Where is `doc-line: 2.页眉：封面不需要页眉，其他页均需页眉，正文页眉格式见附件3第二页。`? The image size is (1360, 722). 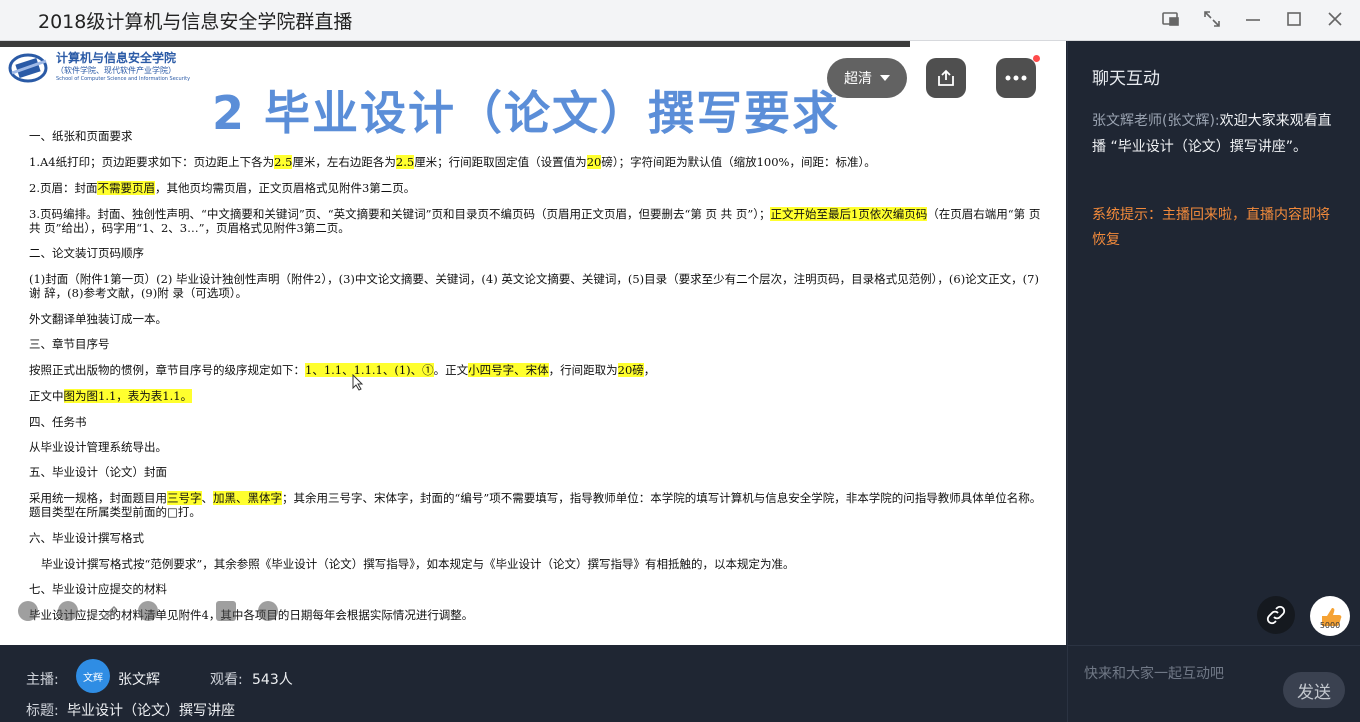 doc-line: 2.页眉：封面不需要页眉，其他页均需页眉，正文页眉格式见附件3第二页。 is located at coordinates (222, 188).